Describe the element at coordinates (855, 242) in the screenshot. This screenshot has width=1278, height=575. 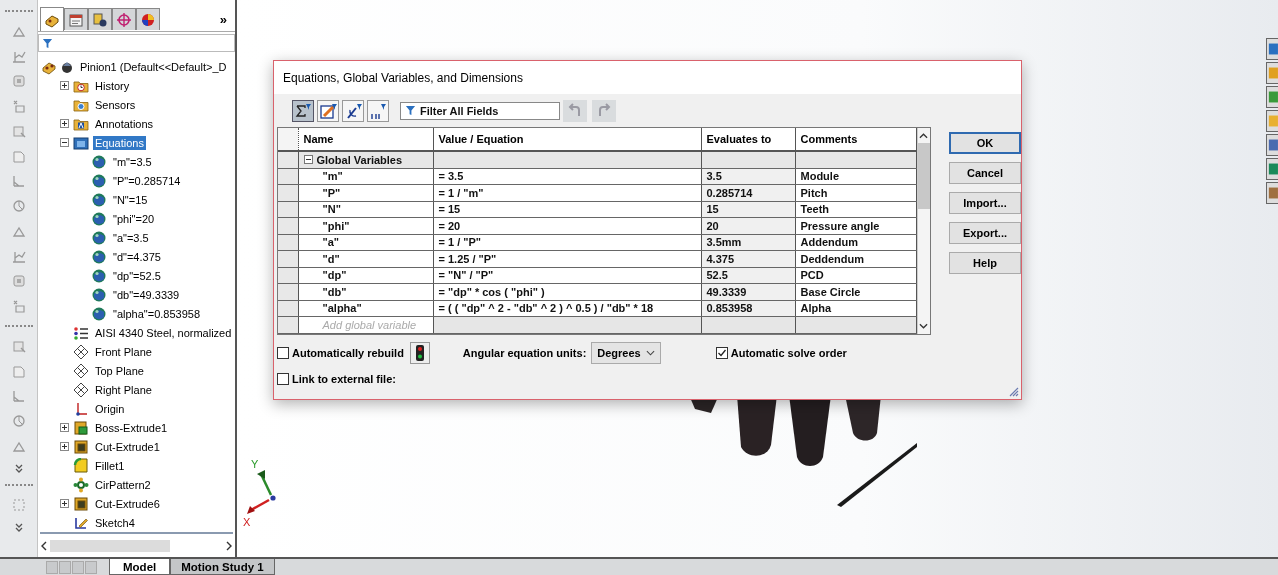
I see `table-cell: Addendum` at that location.